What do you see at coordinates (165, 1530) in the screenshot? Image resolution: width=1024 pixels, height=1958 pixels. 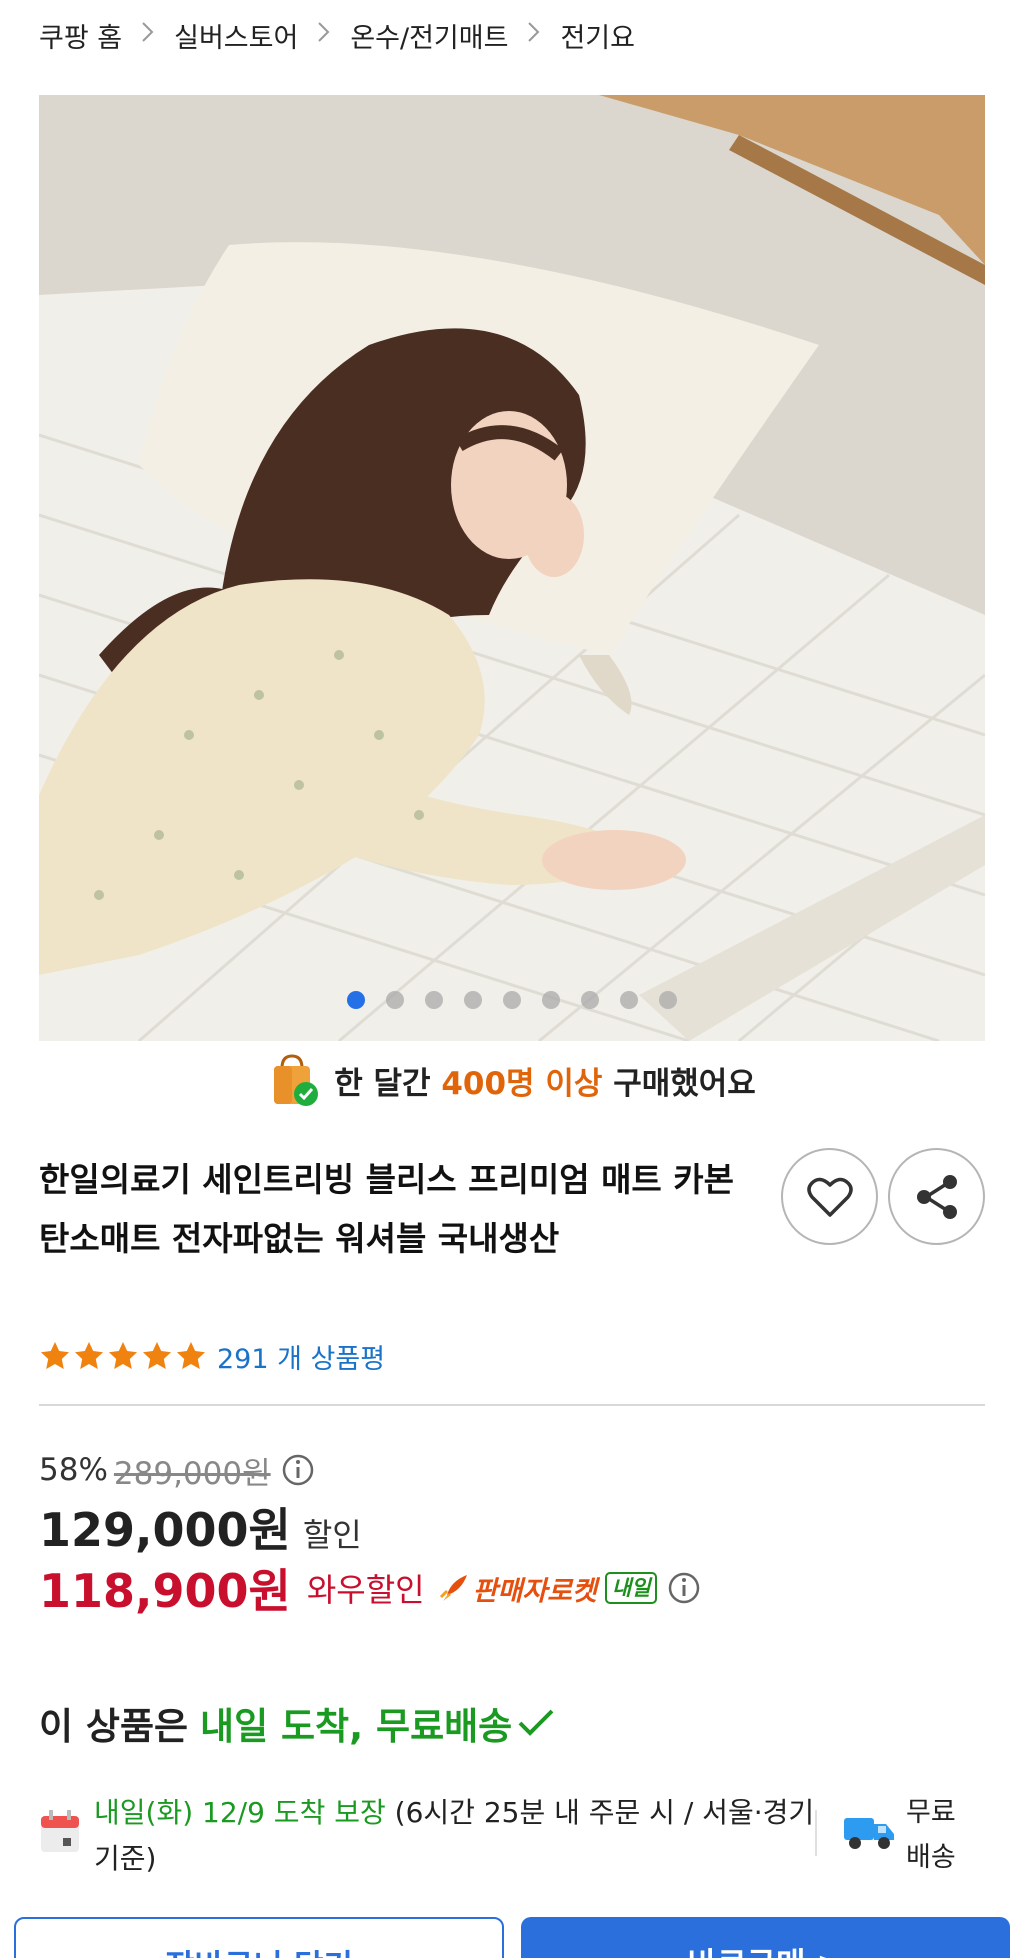 I see `sale-price: 129,000원` at bounding box center [165, 1530].